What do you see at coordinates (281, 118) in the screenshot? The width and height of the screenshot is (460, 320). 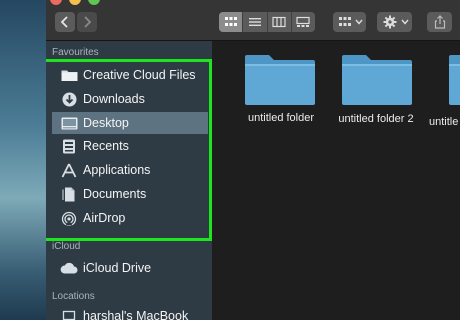 I see `folder-label: untitled folder` at bounding box center [281, 118].